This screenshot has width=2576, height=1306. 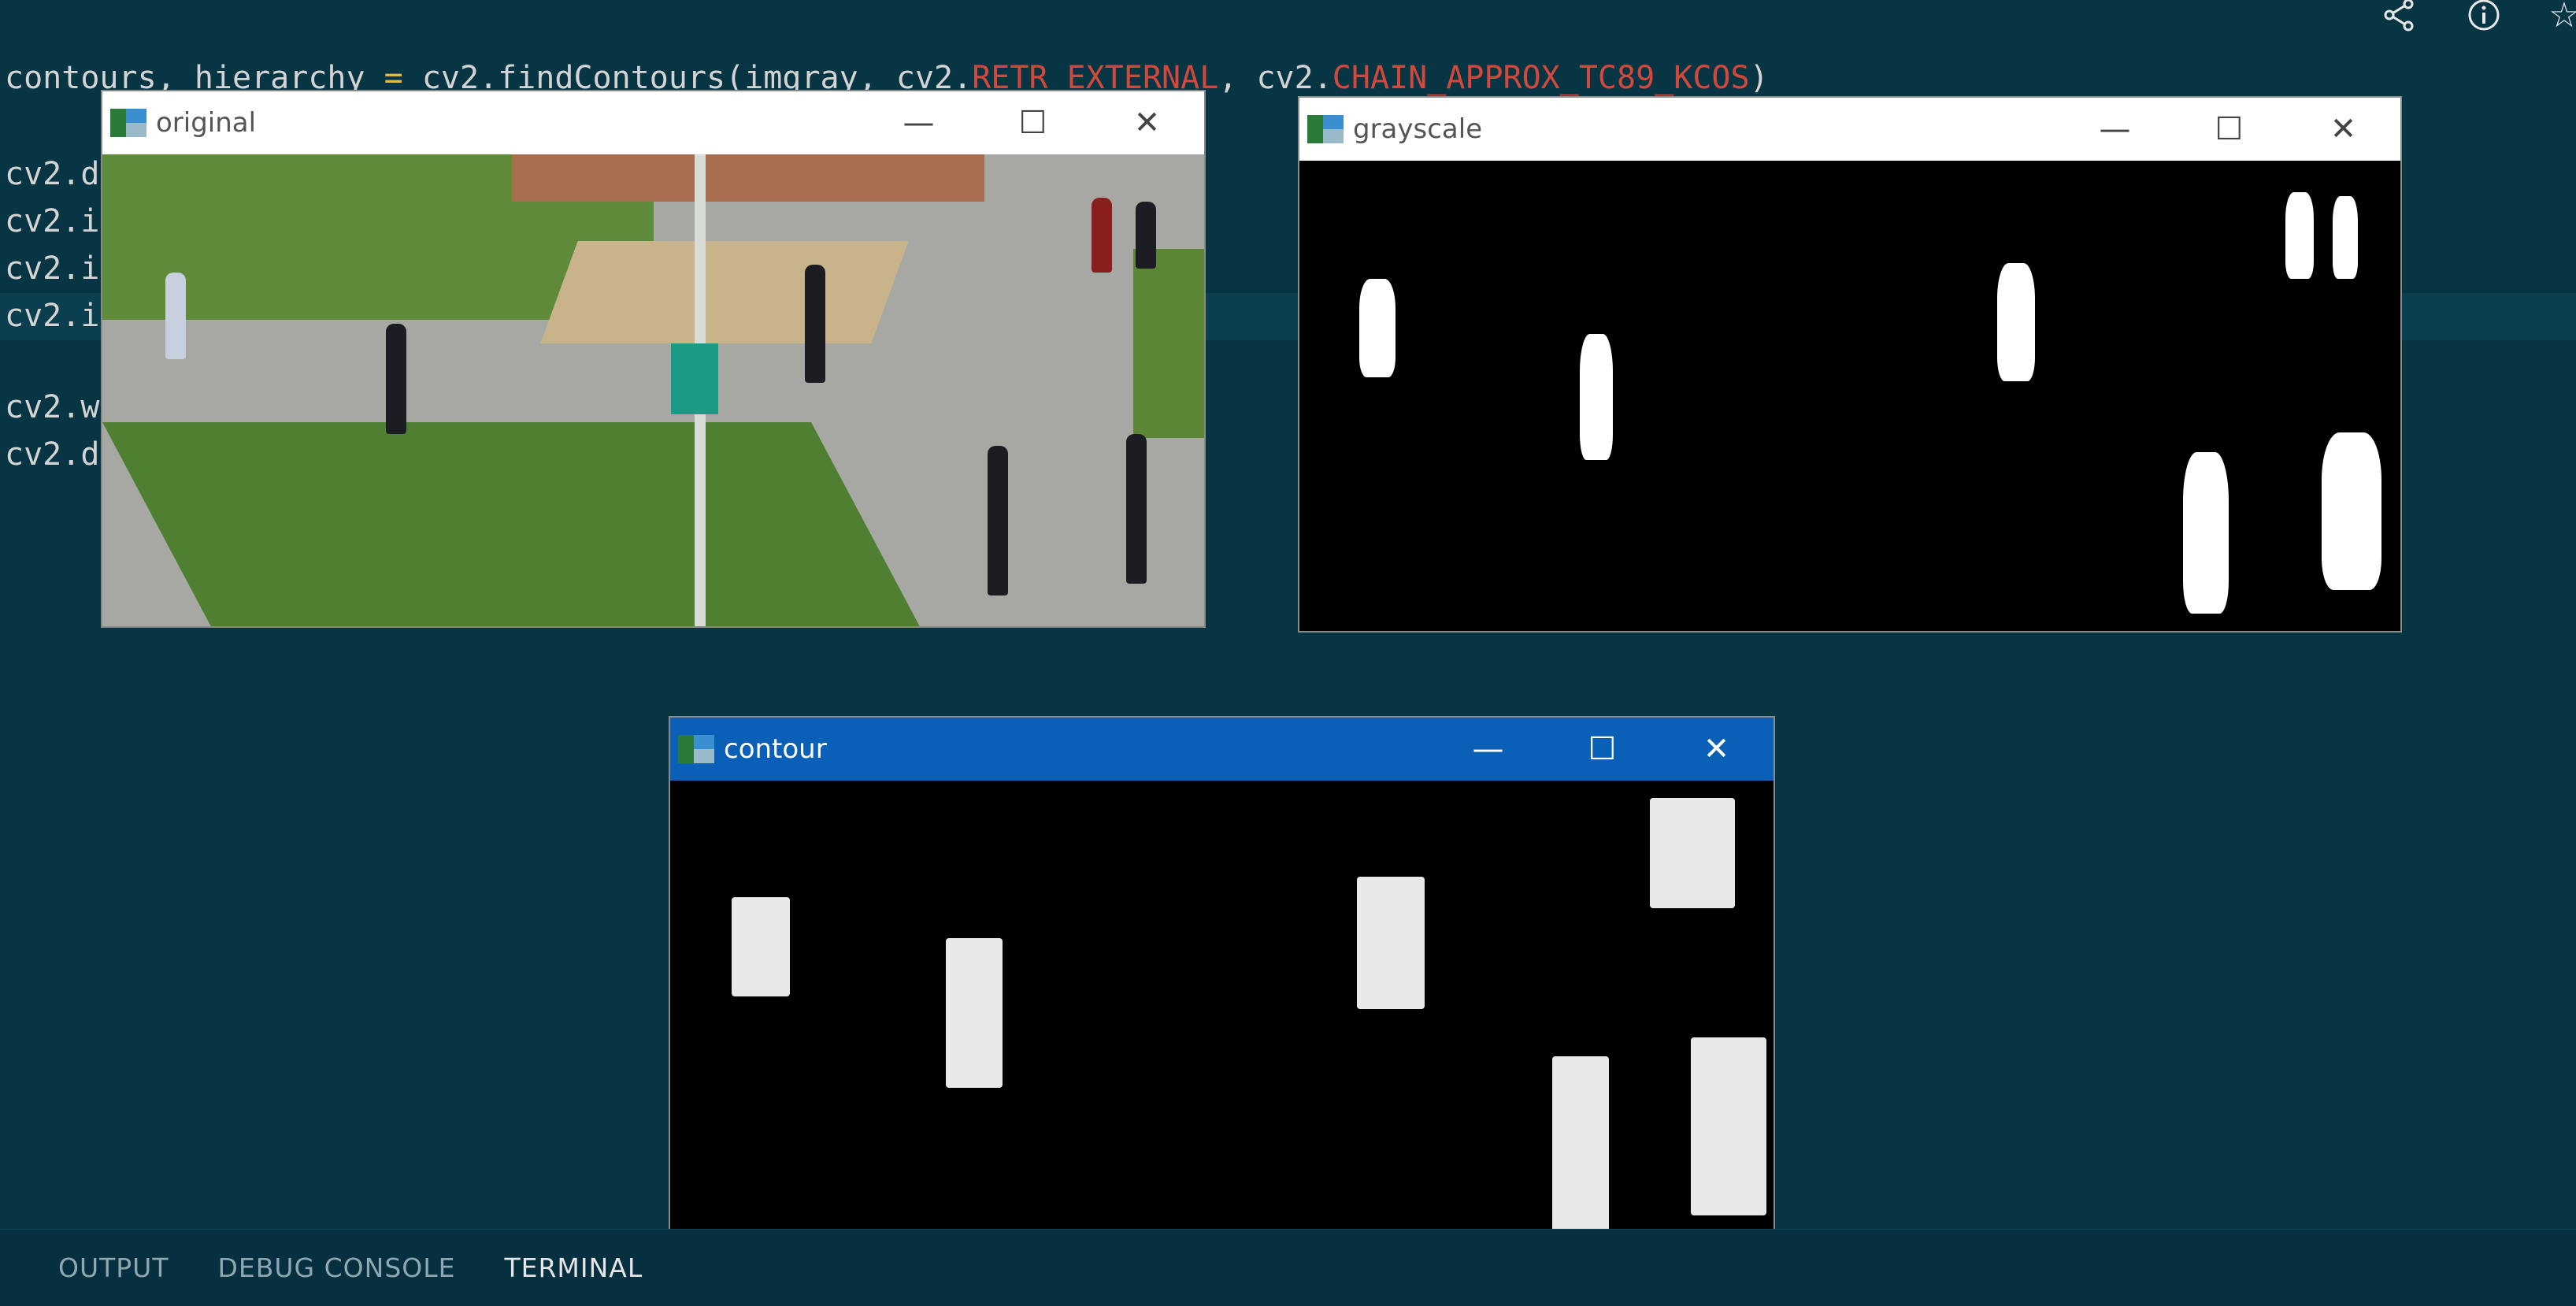 What do you see at coordinates (1418, 129) in the screenshot?
I see `window-title: grayscale` at bounding box center [1418, 129].